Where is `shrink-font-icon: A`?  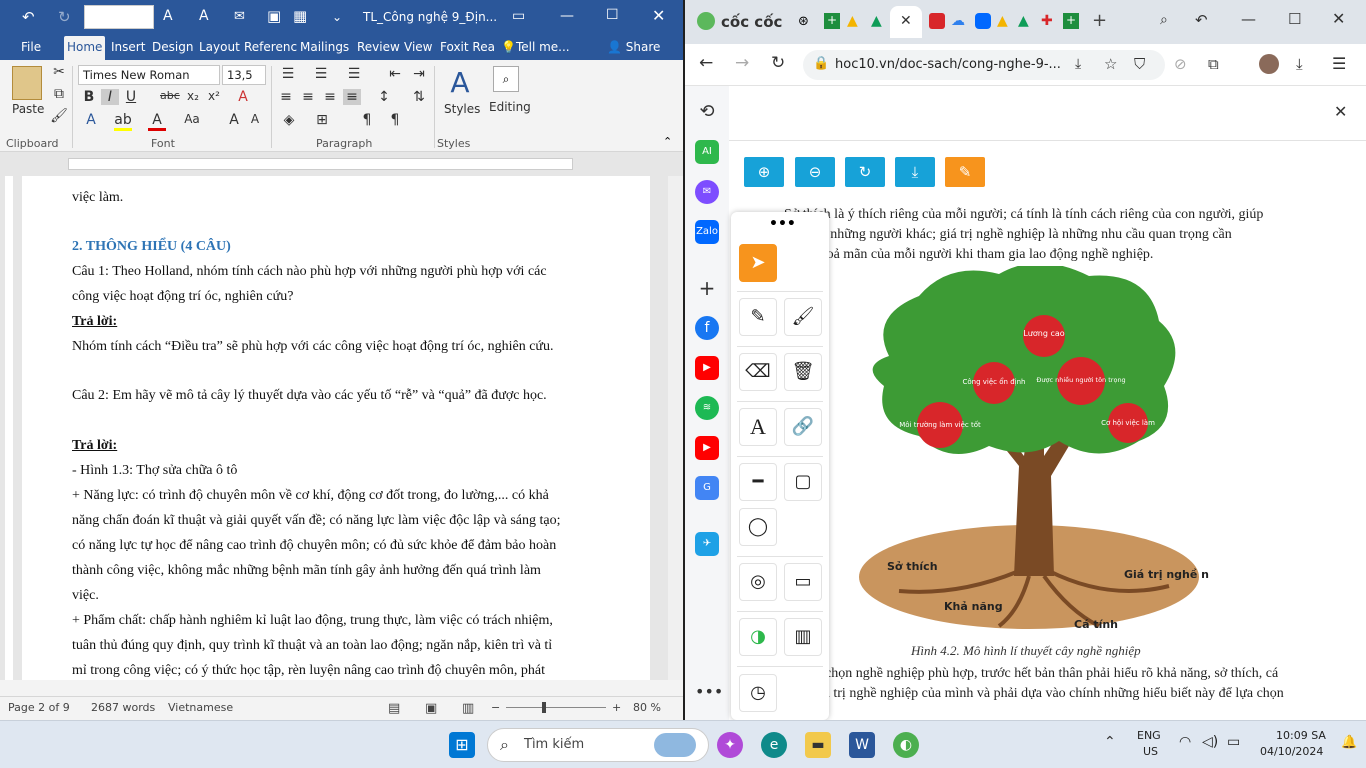
shrink-font-icon: A is located at coordinates (255, 119).